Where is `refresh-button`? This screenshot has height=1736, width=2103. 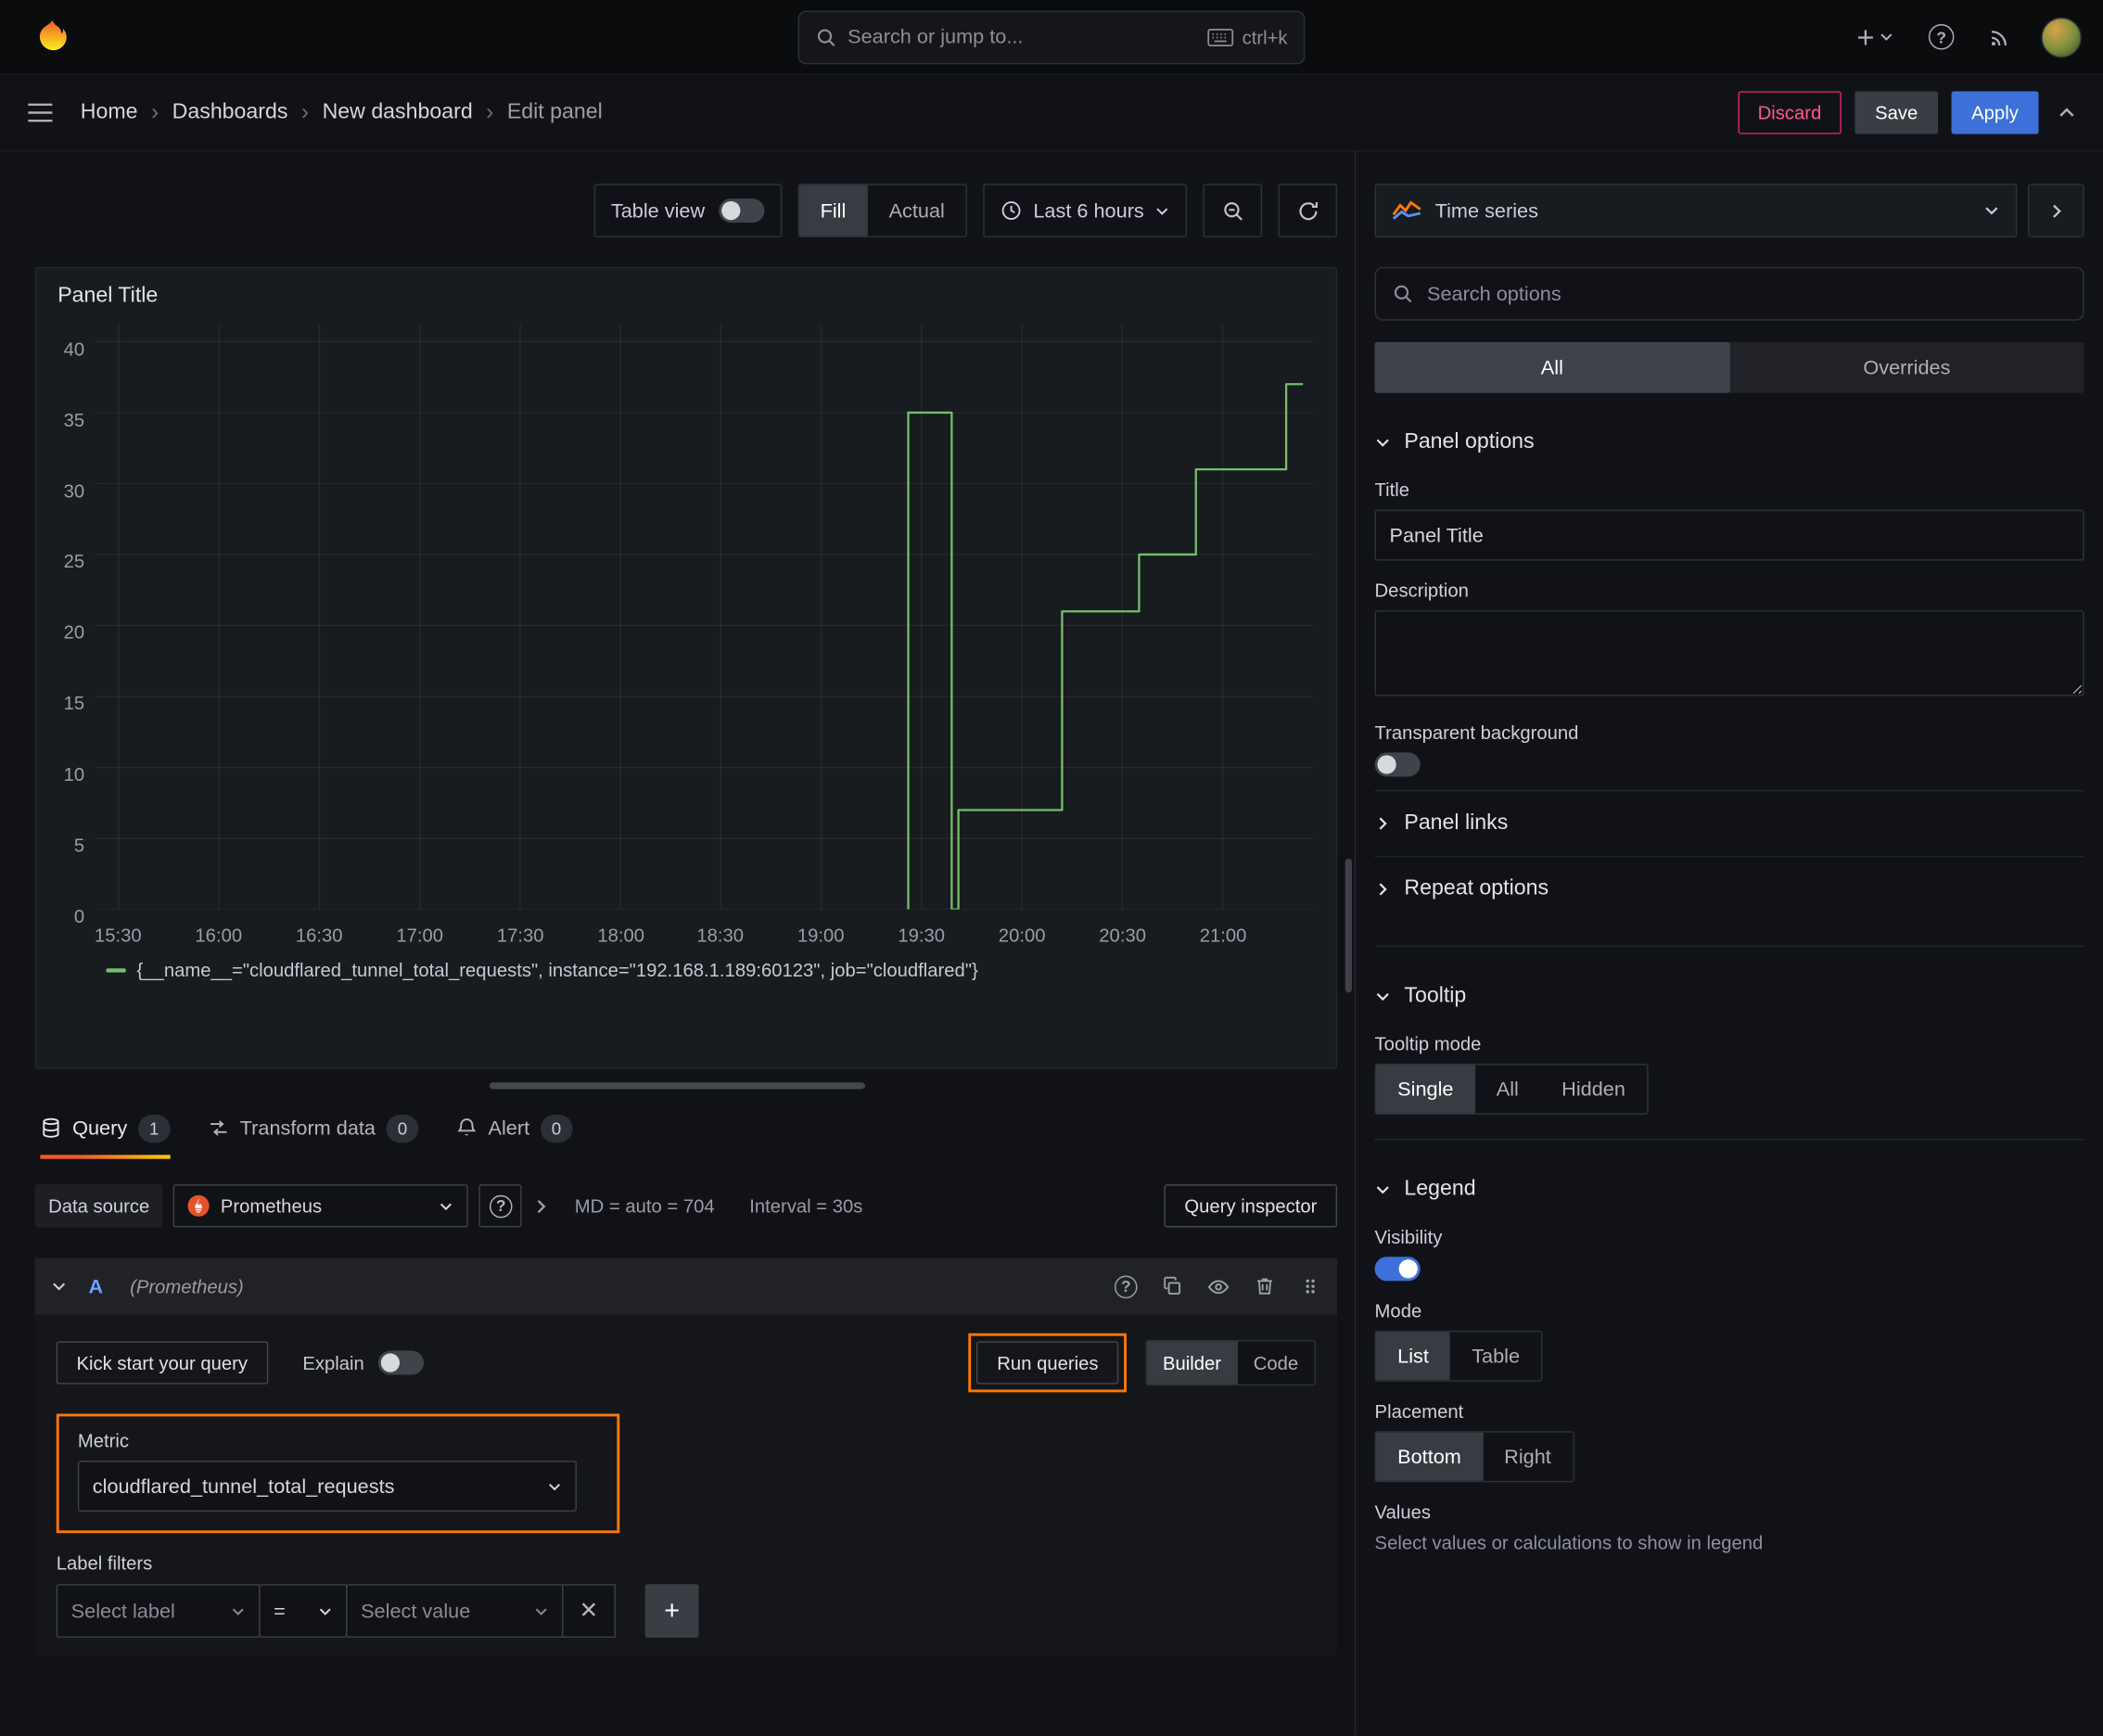
refresh-button is located at coordinates (1308, 211).